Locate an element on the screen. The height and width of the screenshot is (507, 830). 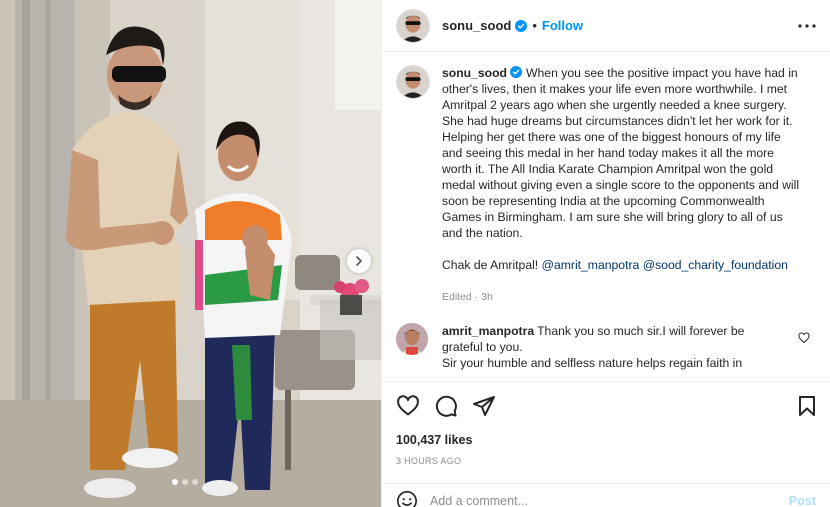
add-comment-bar: Post is located at coordinates (606, 495).